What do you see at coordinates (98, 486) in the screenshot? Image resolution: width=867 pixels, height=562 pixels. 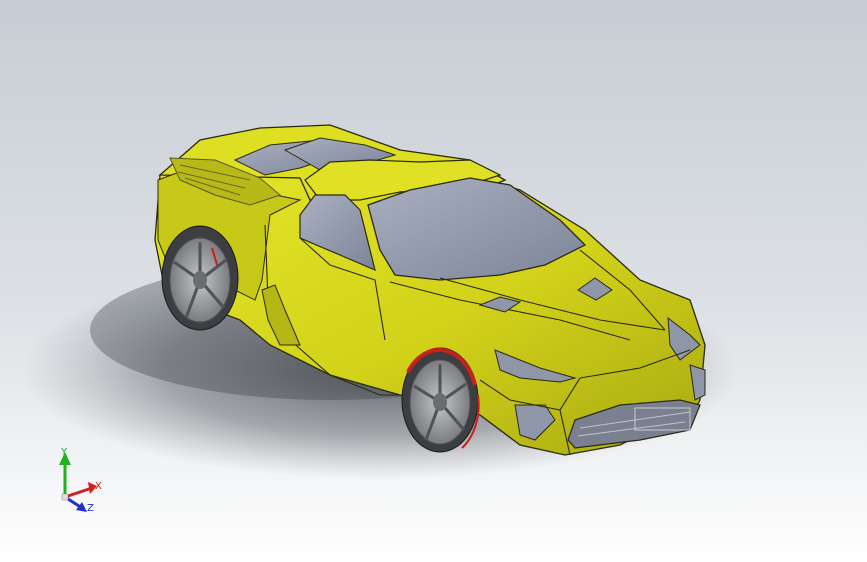 I see `x-axis-label: X` at bounding box center [98, 486].